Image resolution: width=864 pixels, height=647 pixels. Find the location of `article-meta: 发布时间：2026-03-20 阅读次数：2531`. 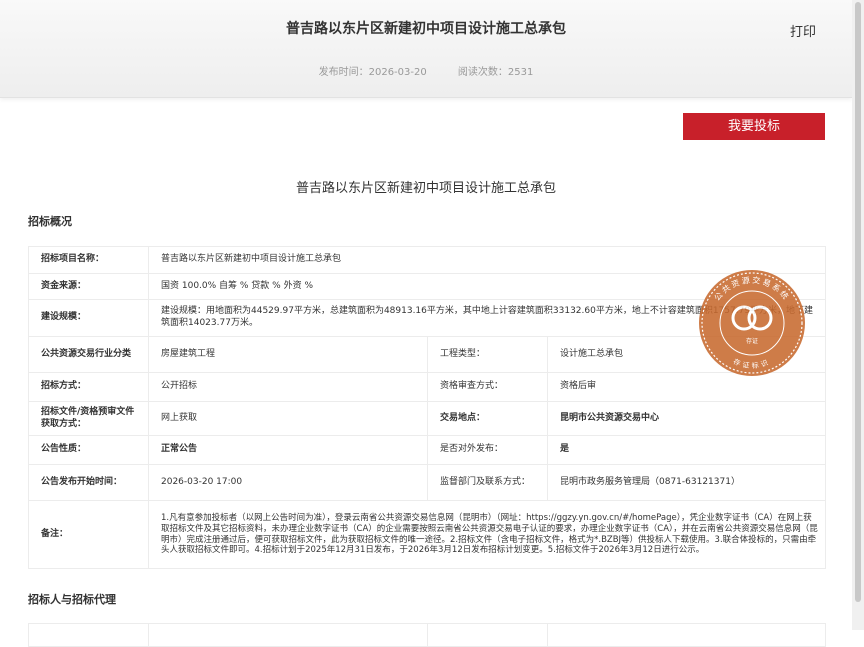

article-meta: 发布时间：2026-03-20 阅读次数：2531 is located at coordinates (426, 70).